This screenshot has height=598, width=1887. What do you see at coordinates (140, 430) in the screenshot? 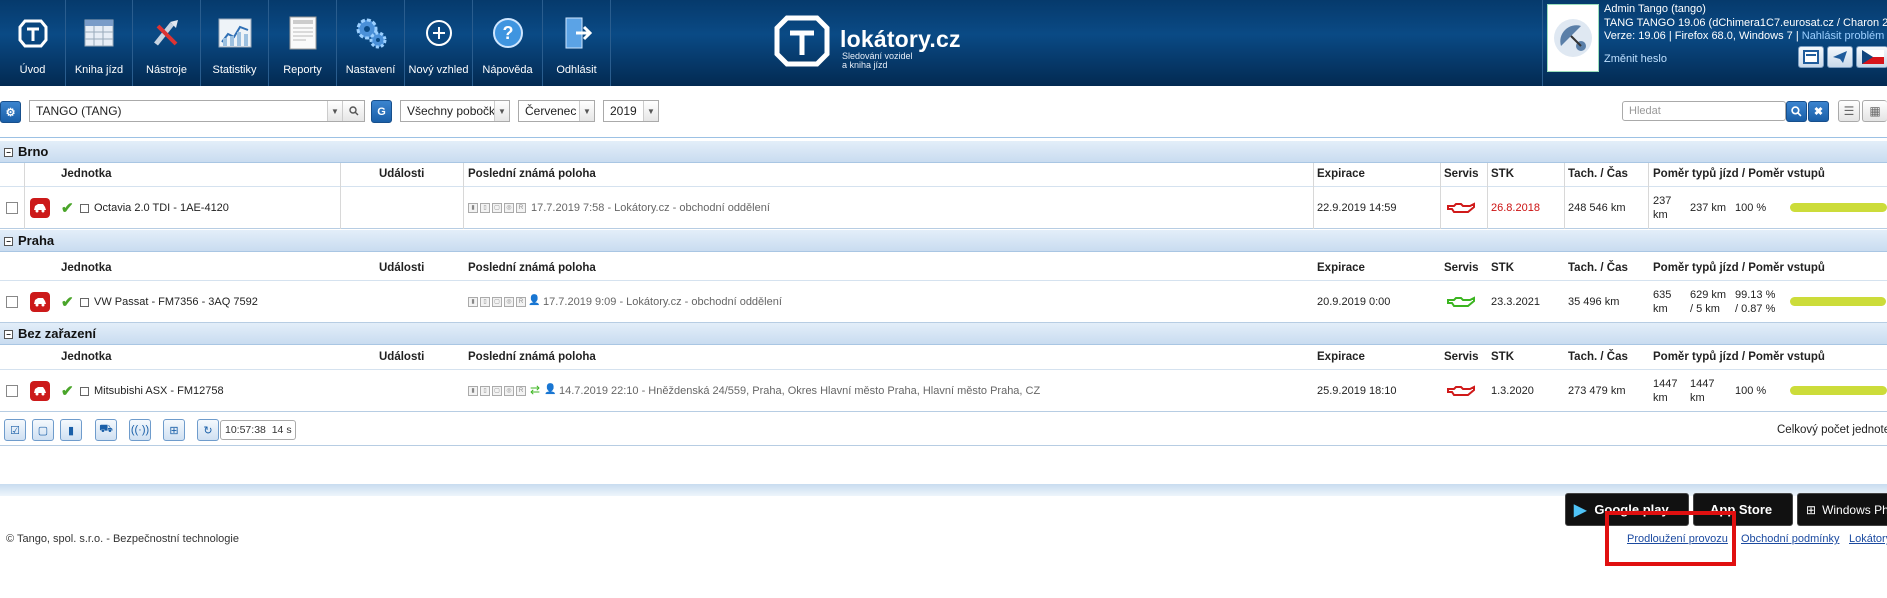
I see `broadcast-button: ((·))` at bounding box center [140, 430].